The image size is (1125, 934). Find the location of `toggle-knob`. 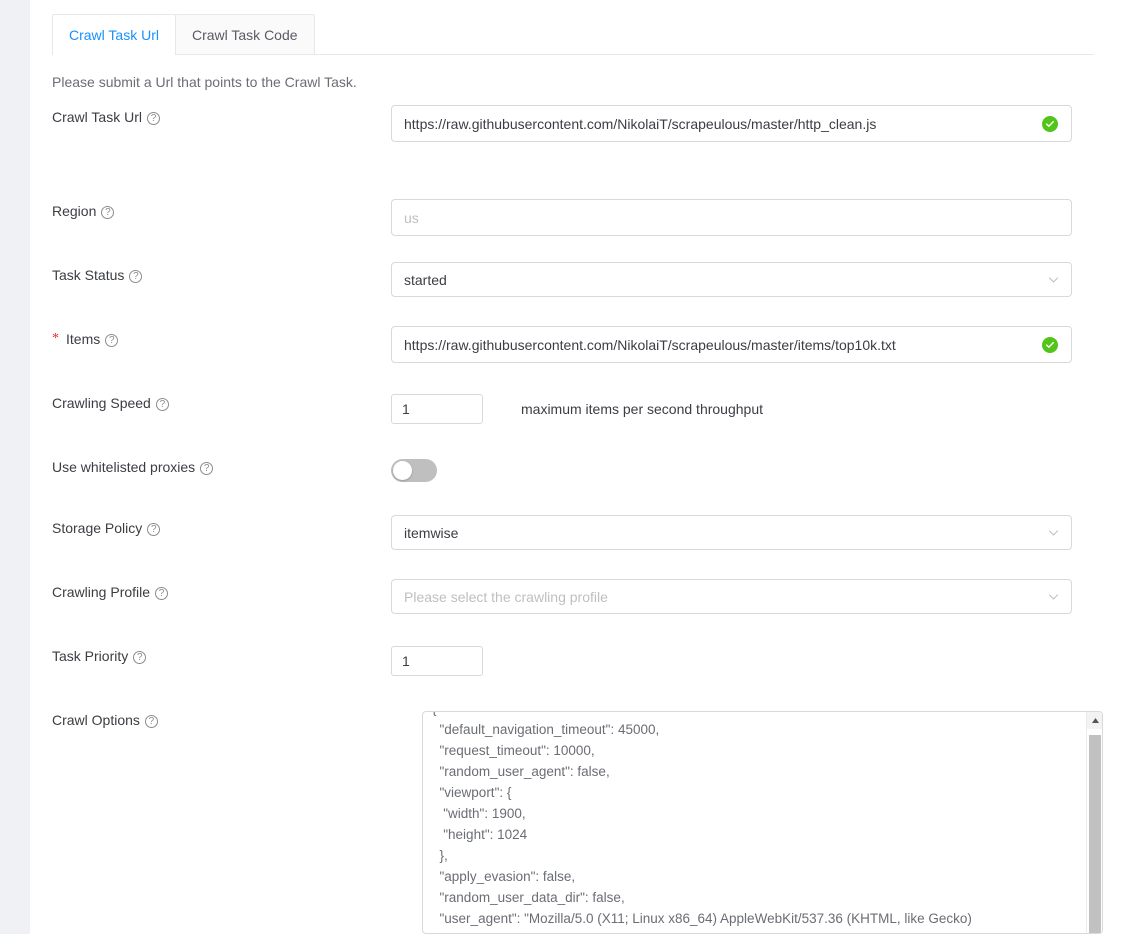

toggle-knob is located at coordinates (402, 470).